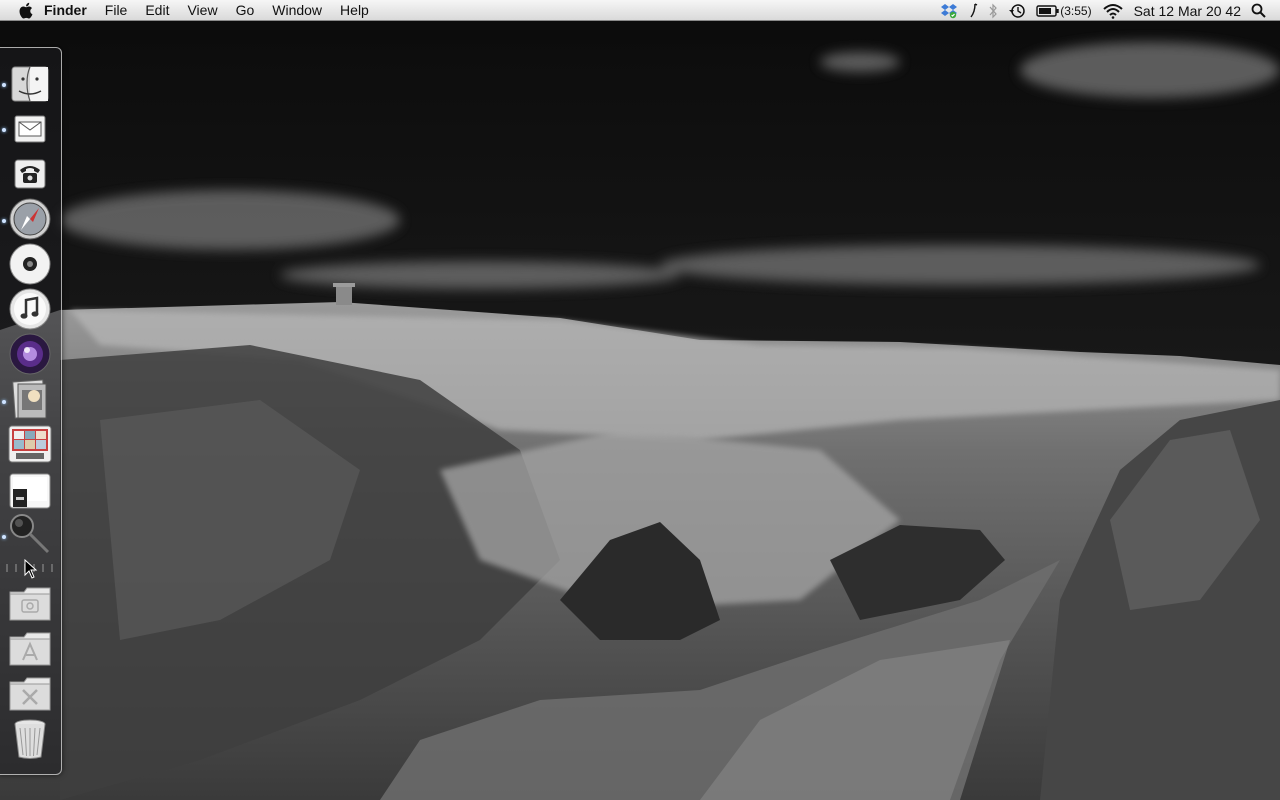 The height and width of the screenshot is (800, 1280). I want to click on magnifier-icon, so click(30, 534).